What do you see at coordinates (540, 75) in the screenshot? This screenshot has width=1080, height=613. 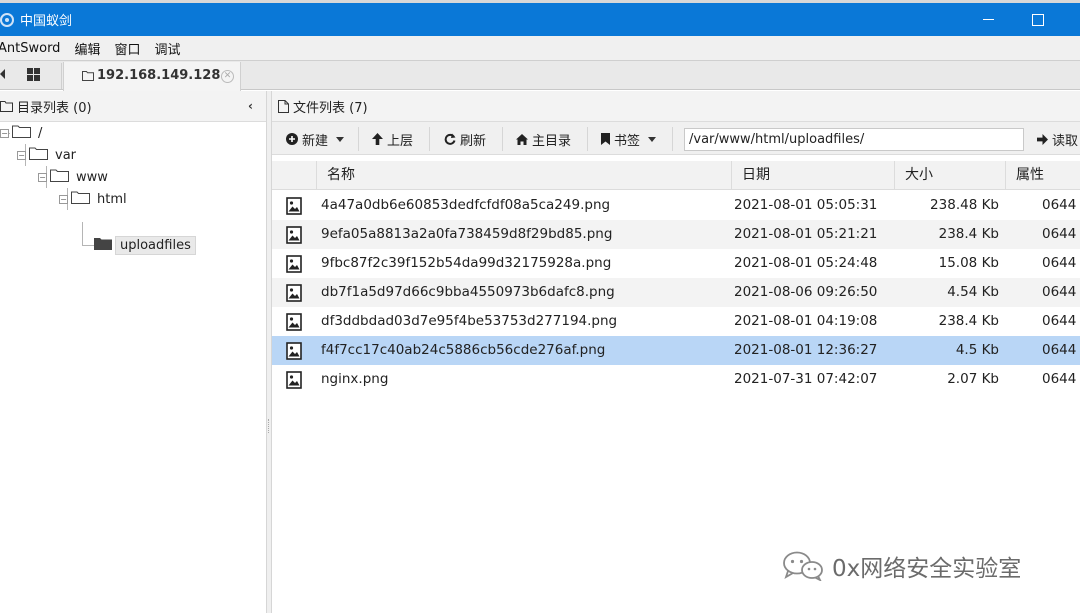 I see `tab-bar: 192.168.149.128 ✕` at bounding box center [540, 75].